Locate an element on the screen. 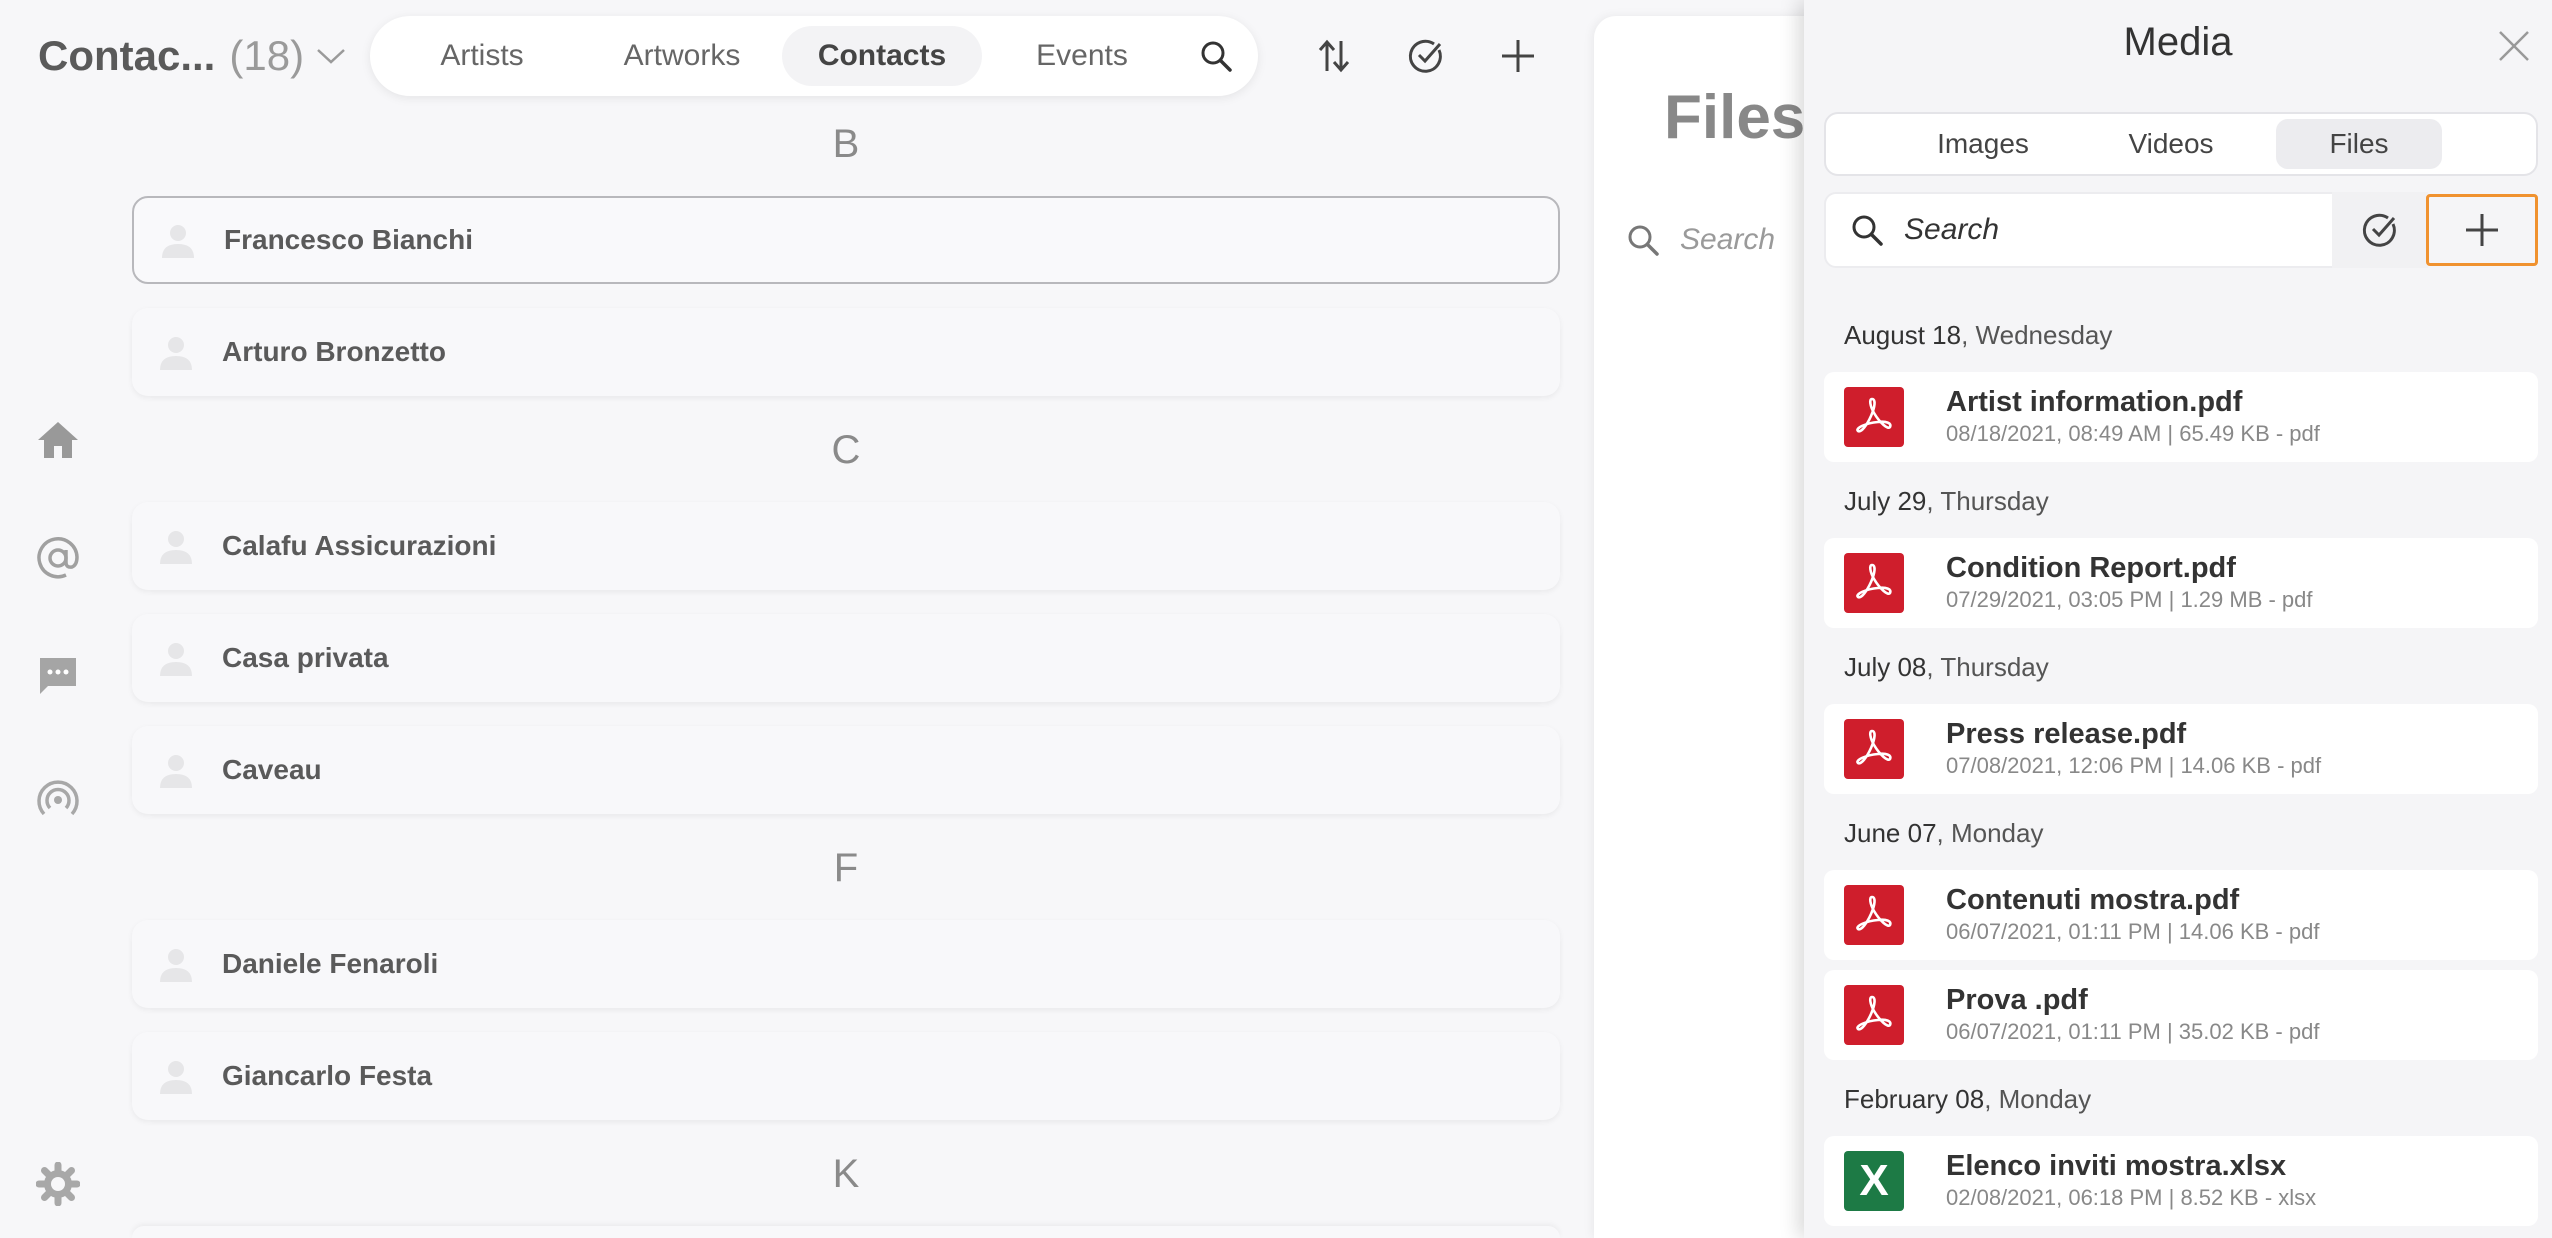  tab-artworks: Artworks is located at coordinates (682, 56).